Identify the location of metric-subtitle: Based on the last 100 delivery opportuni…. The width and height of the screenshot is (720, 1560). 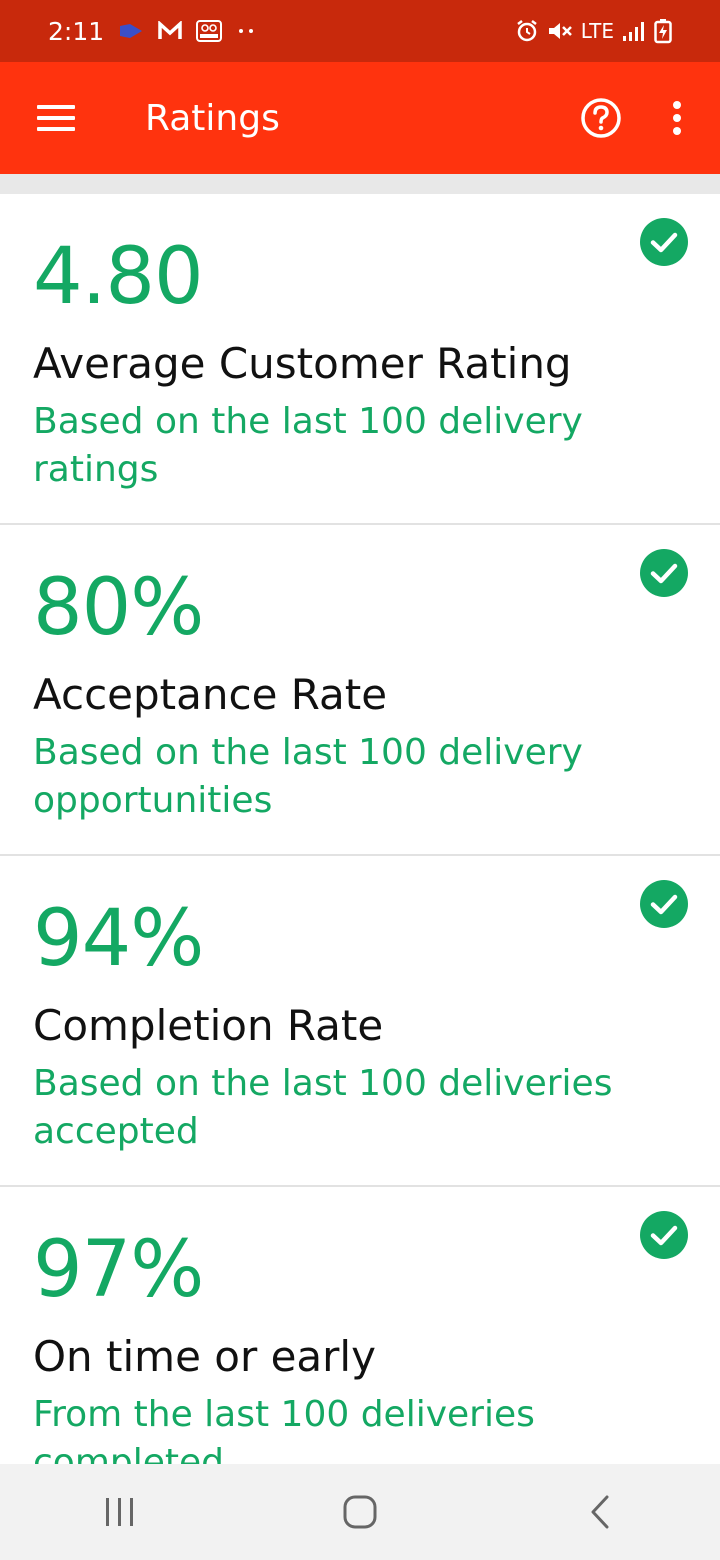
(308, 776).